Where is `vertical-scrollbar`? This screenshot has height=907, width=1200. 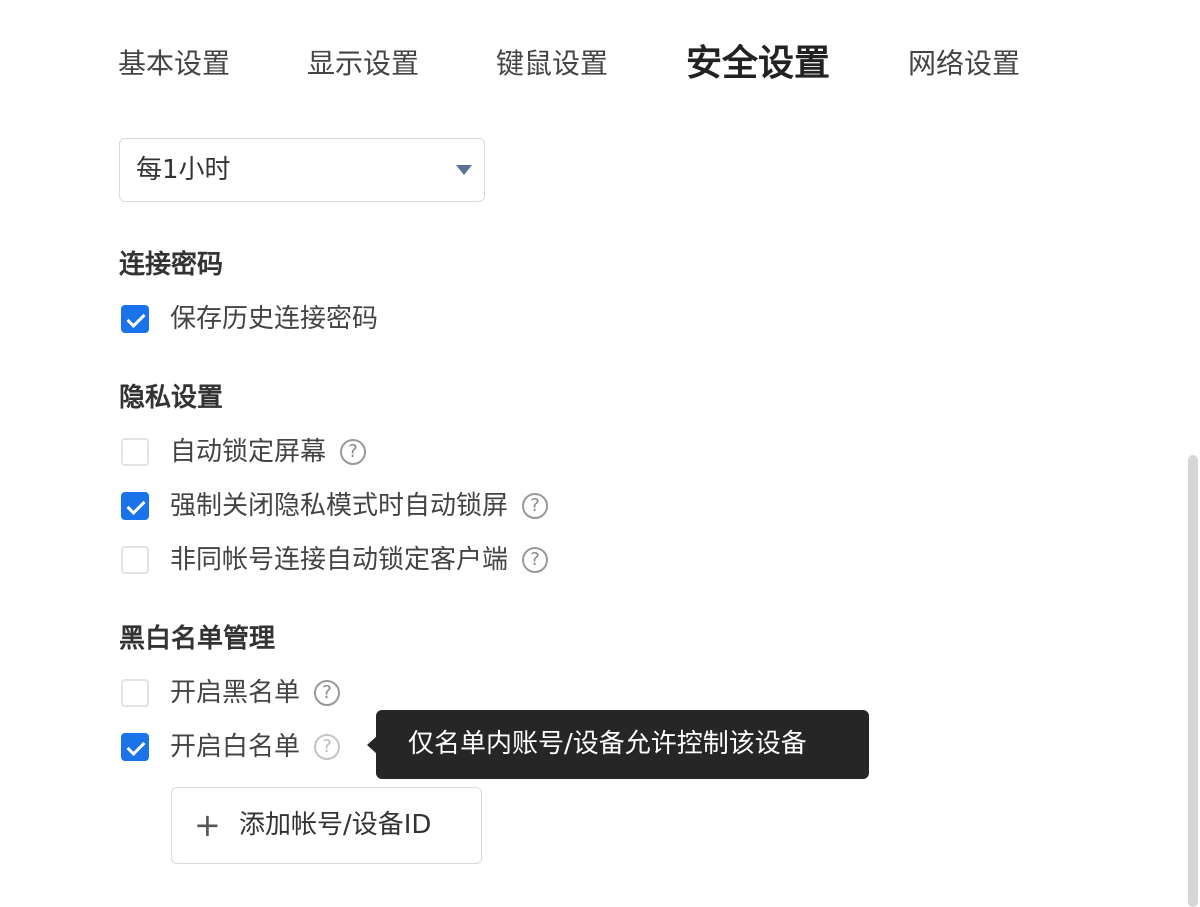
vertical-scrollbar is located at coordinates (1193, 453).